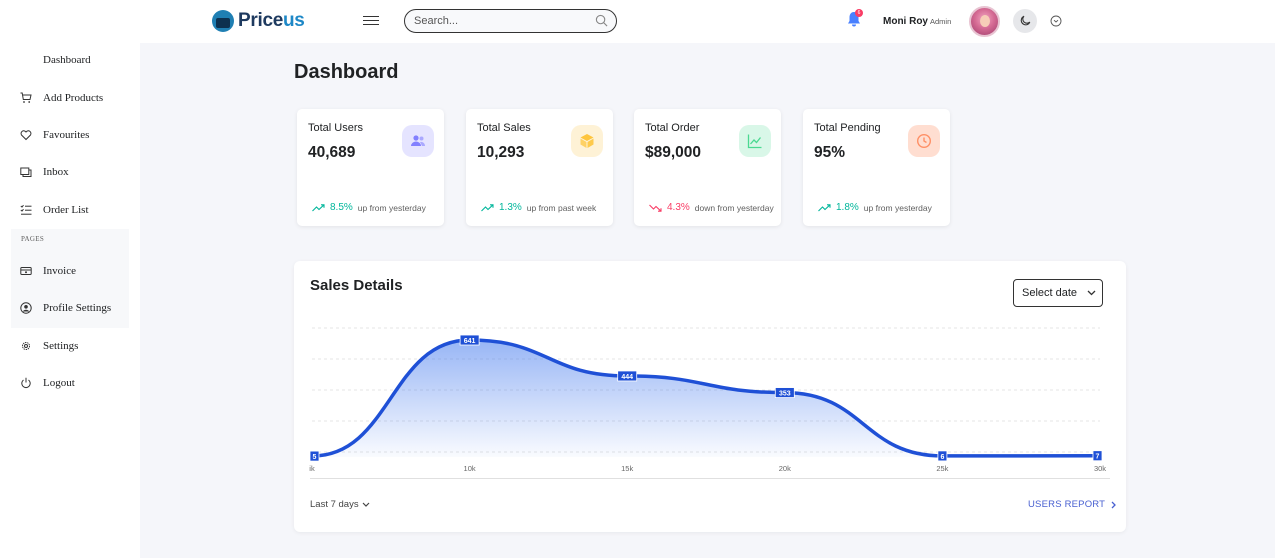  What do you see at coordinates (332, 152) in the screenshot?
I see `card-value: 40,689` at bounding box center [332, 152].